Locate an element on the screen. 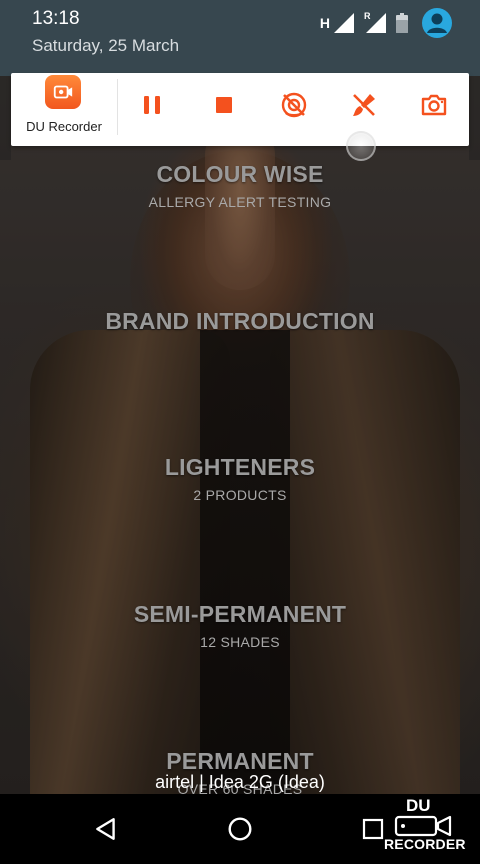 The height and width of the screenshot is (864, 480). menu-item-brand-introduction: BRAND INTRODUCTION is located at coordinates (240, 321).